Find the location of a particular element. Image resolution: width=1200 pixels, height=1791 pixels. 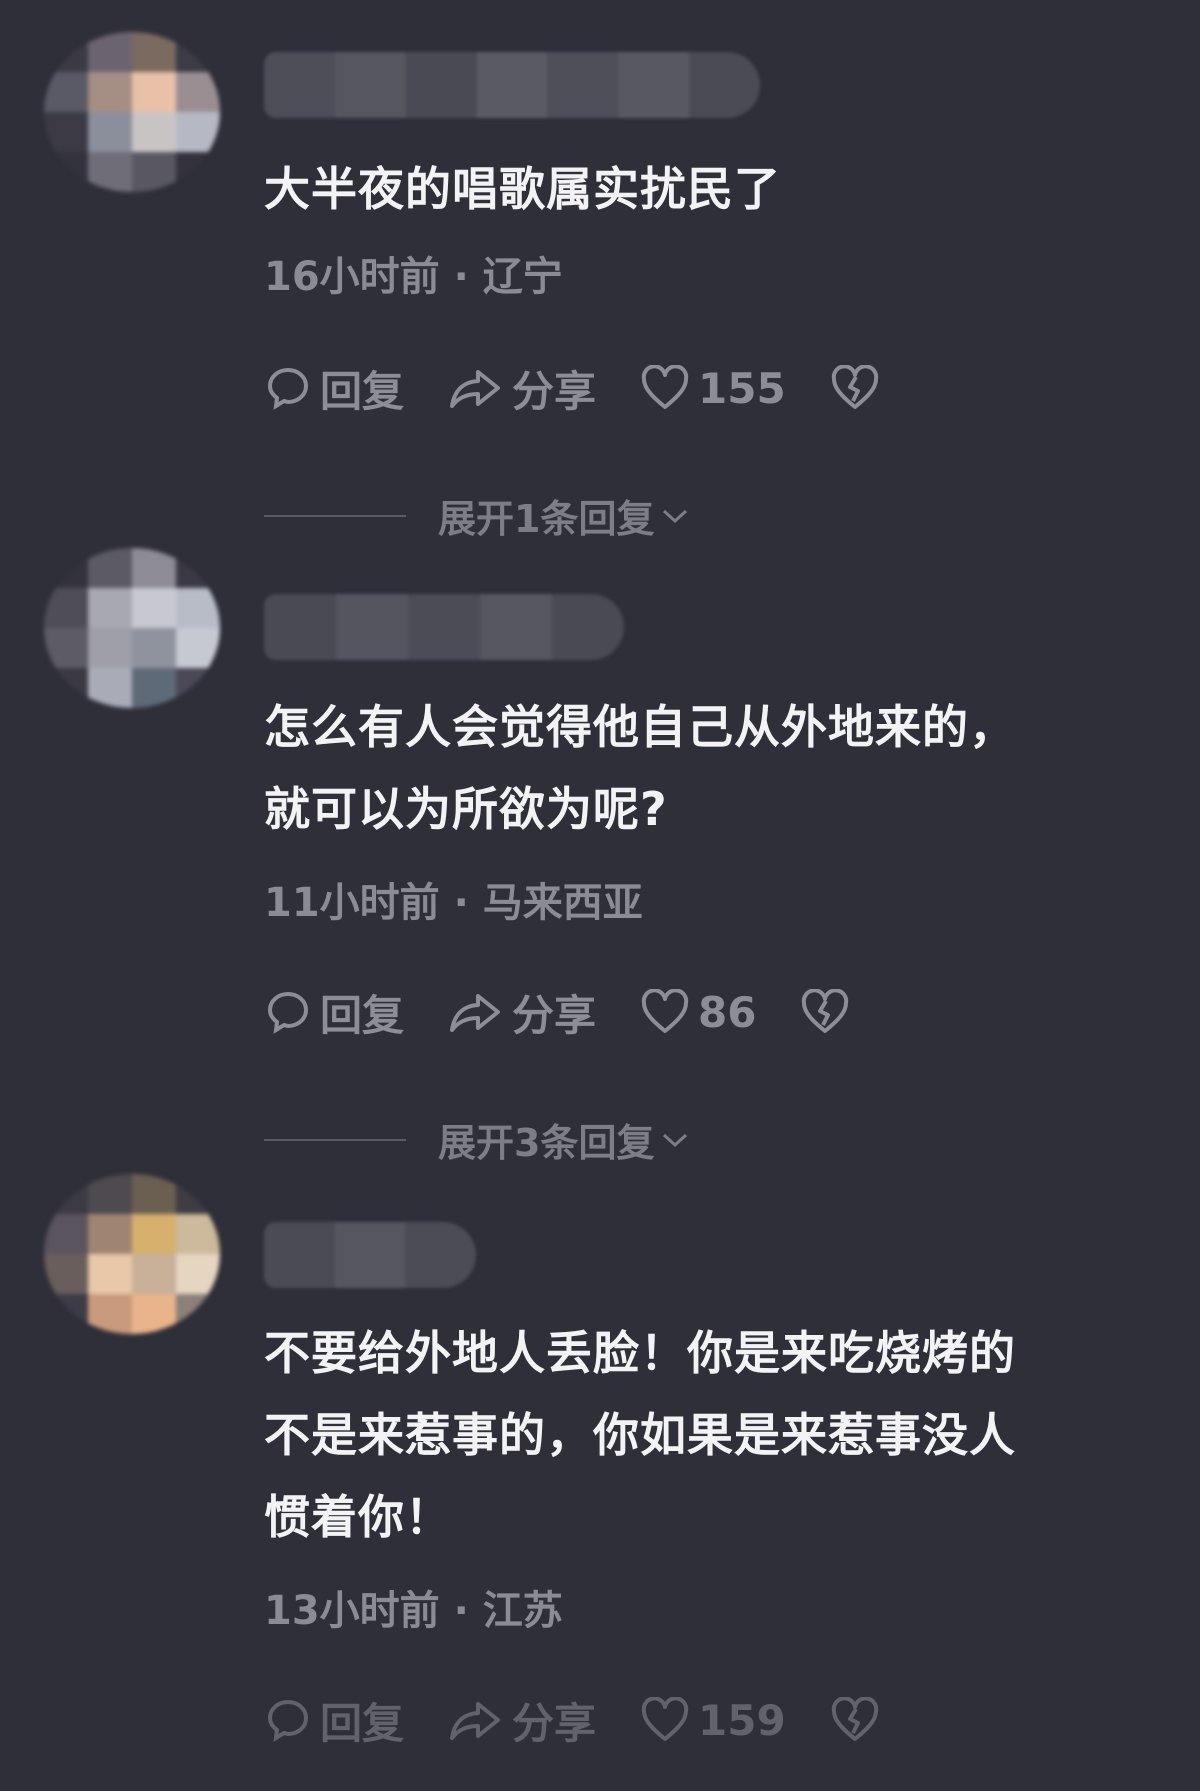

like-button: 155 is located at coordinates (713, 388).